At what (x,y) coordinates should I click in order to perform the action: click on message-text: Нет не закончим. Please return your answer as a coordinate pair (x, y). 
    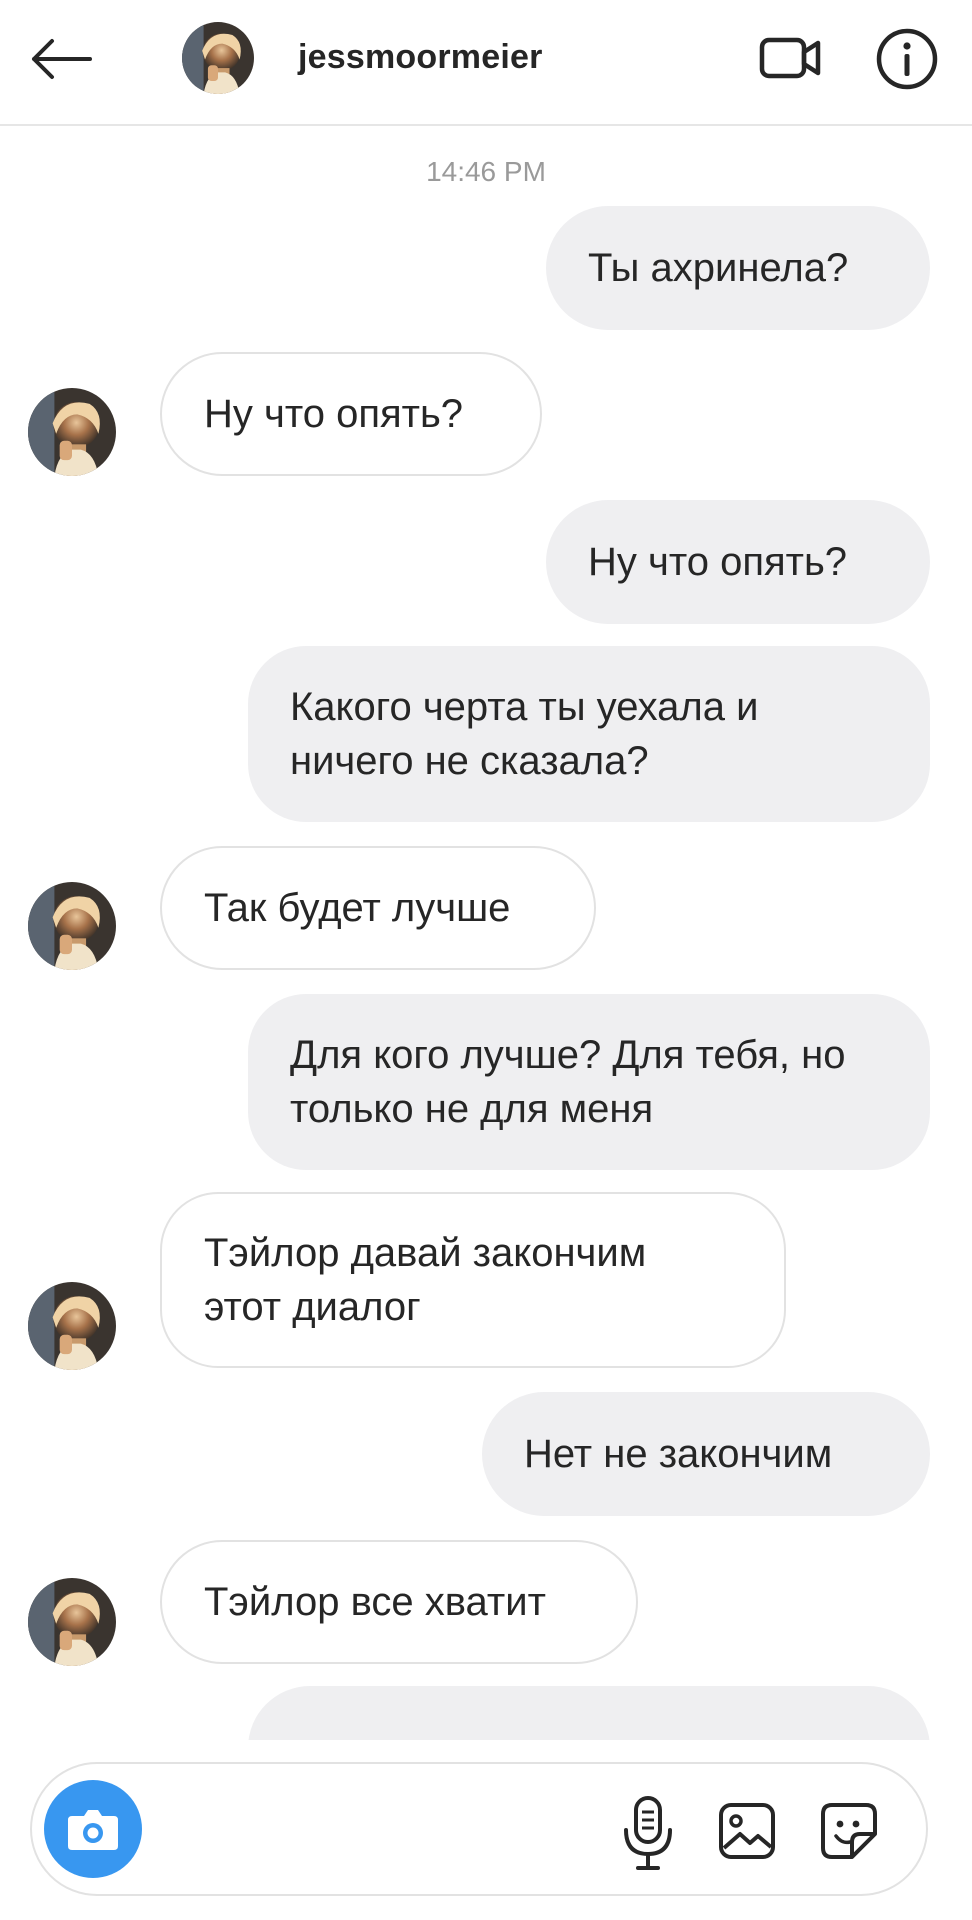
    Looking at the image, I should click on (678, 1454).